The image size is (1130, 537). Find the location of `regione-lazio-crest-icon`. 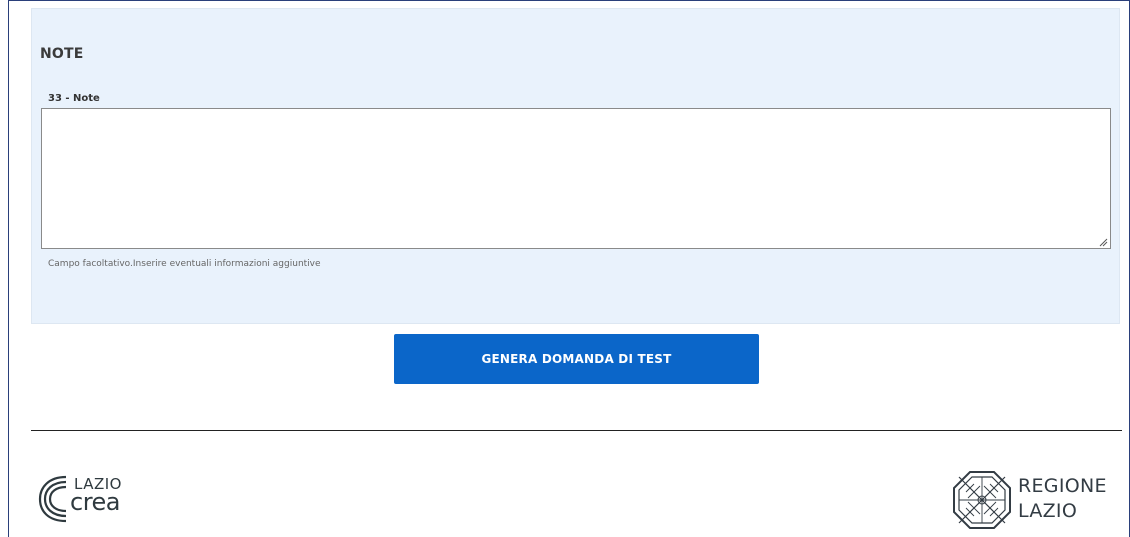

regione-lazio-crest-icon is located at coordinates (982, 500).